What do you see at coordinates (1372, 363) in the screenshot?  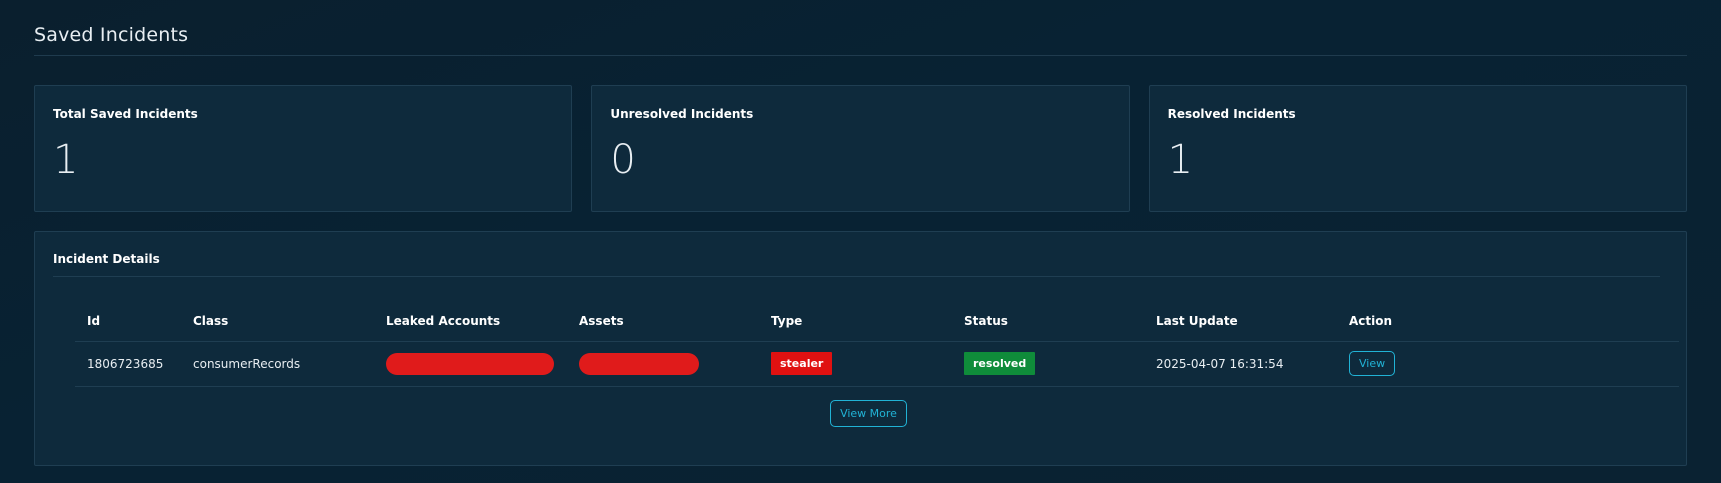 I see `view-button: View` at bounding box center [1372, 363].